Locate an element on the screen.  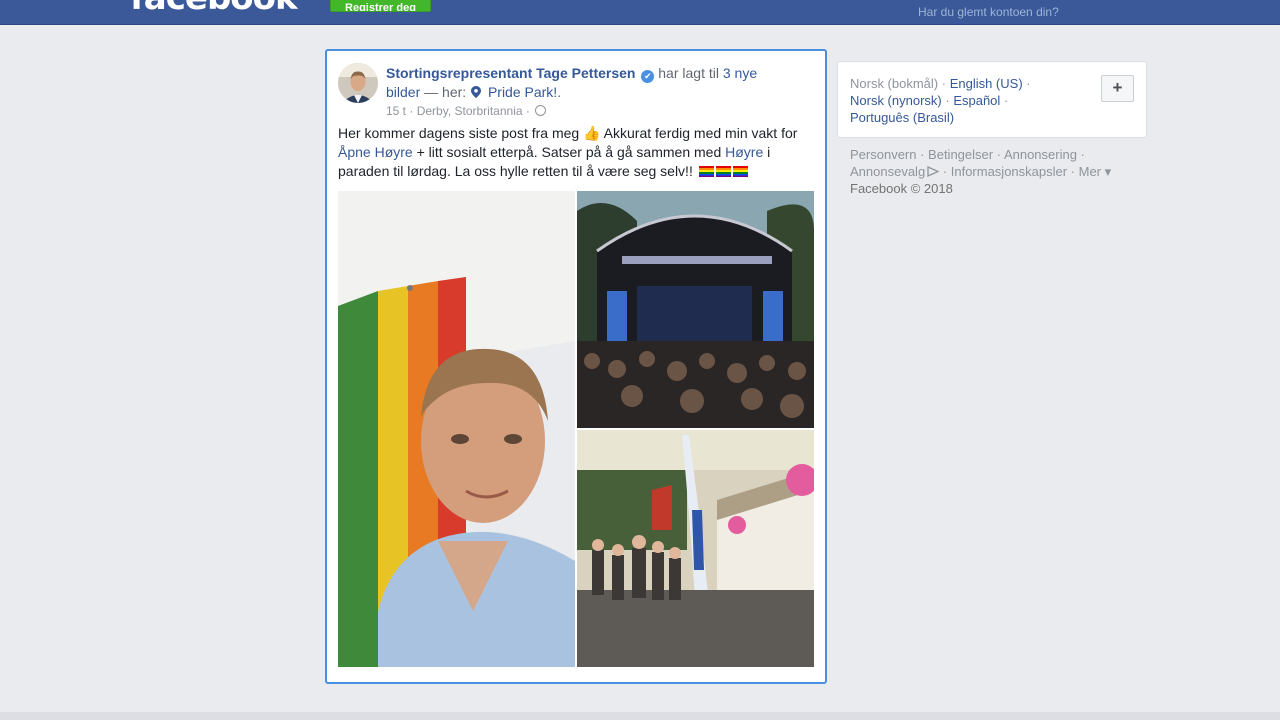
copyright-text: Facebook © 2018 is located at coordinates (901, 188).